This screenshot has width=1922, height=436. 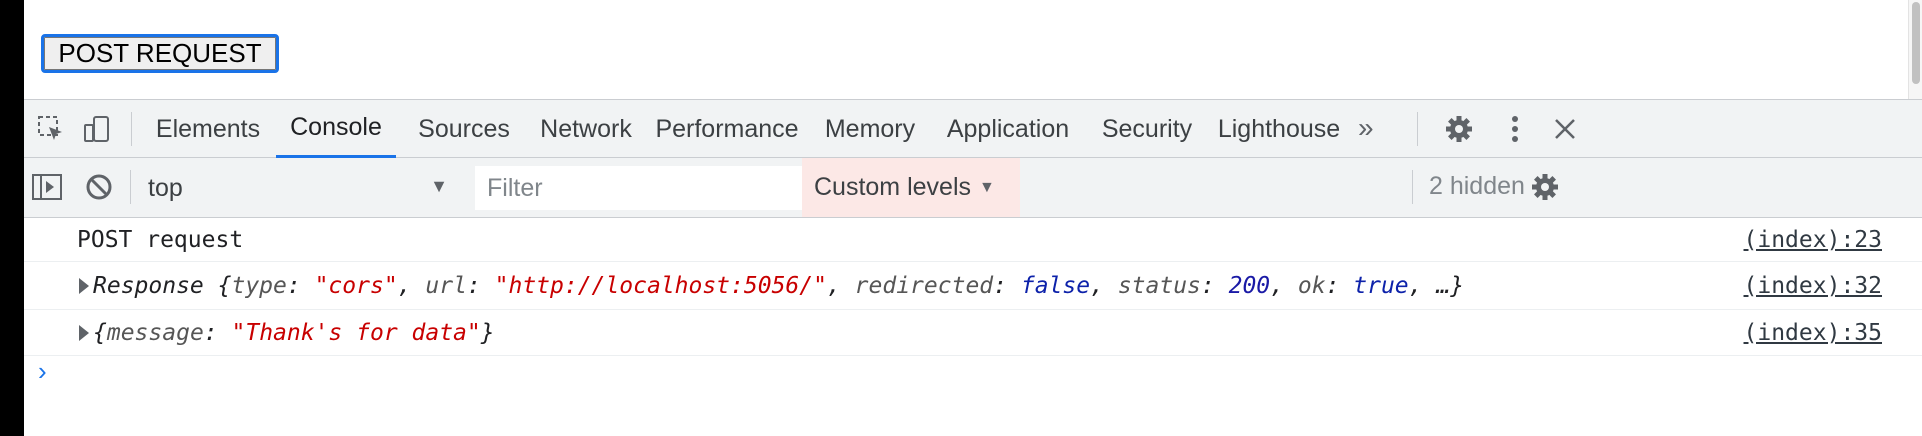 What do you see at coordinates (1366, 128) in the screenshot?
I see `more-tabs-icon: »` at bounding box center [1366, 128].